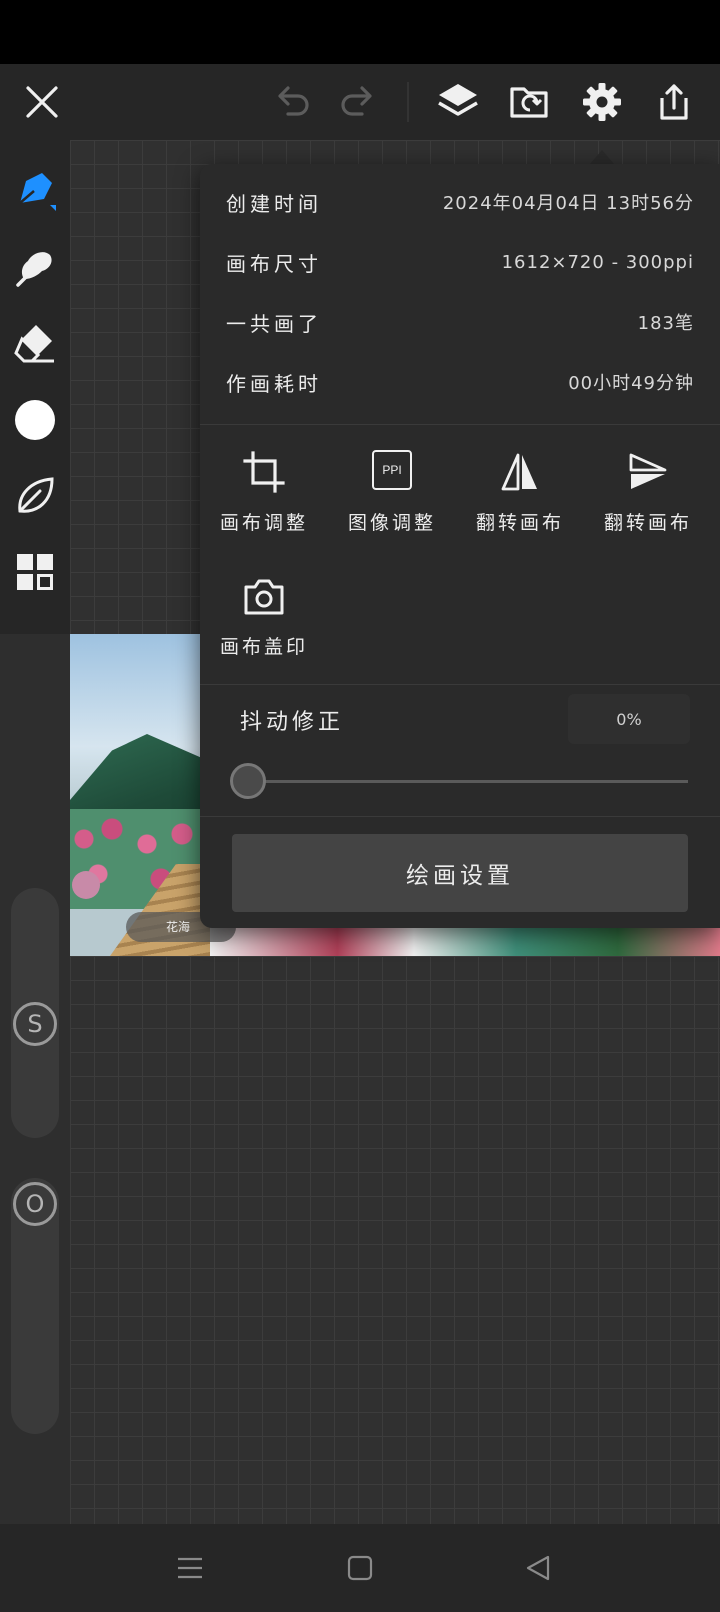 This screenshot has height=1612, width=720. Describe the element at coordinates (568, 203) in the screenshot. I see `info-value: 2024年04月04日 13时56分` at that location.